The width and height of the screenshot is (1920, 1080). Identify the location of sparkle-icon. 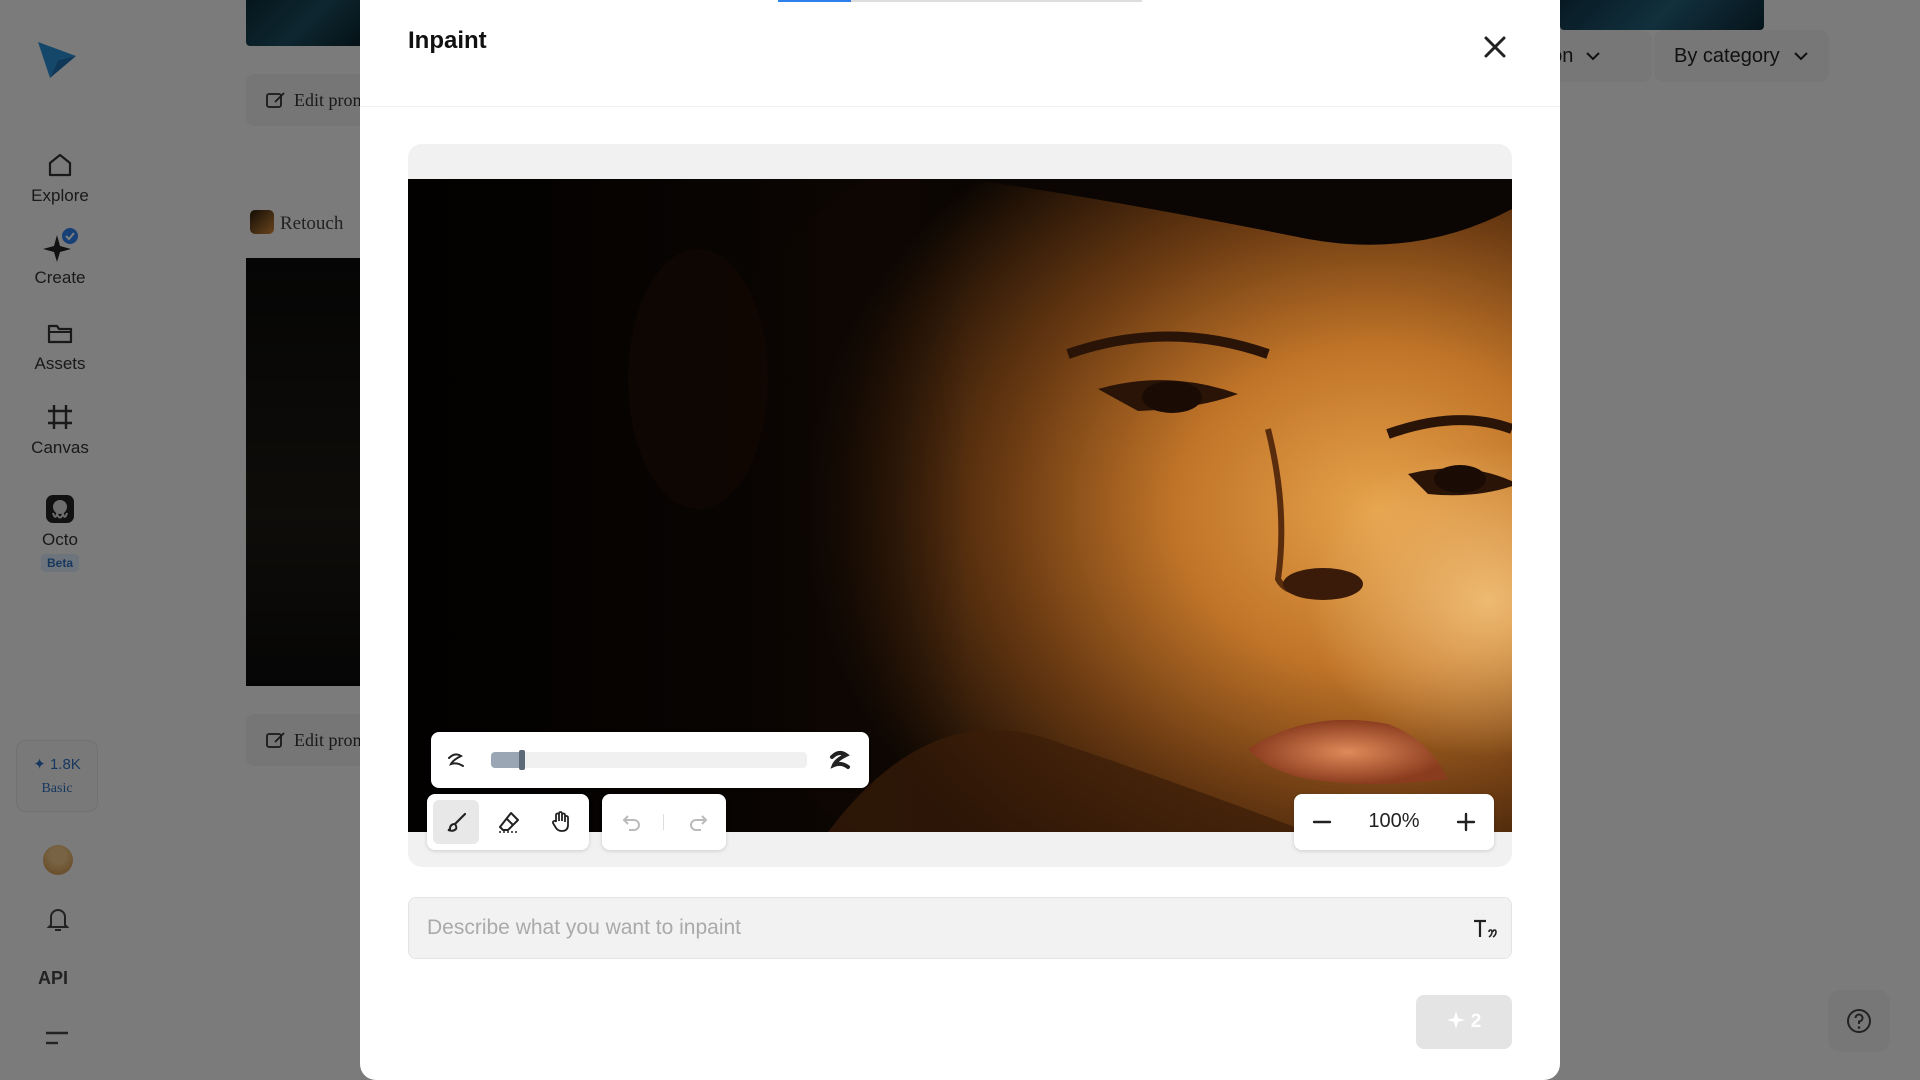
(1455, 1020).